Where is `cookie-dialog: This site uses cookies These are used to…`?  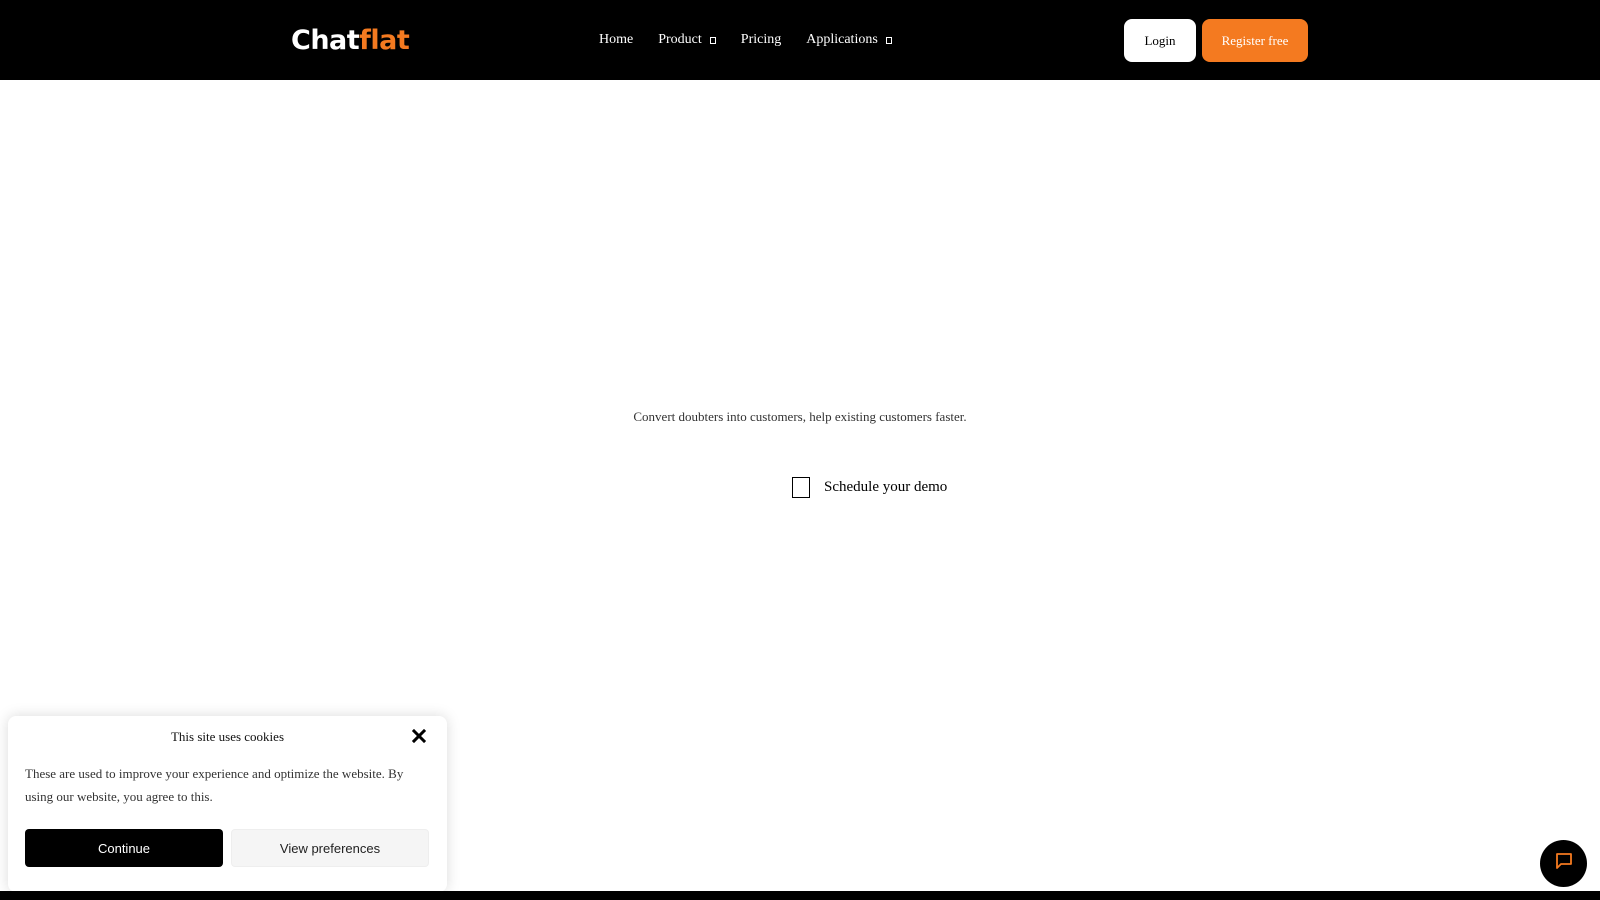 cookie-dialog: This site uses cookies These are used to… is located at coordinates (227, 804).